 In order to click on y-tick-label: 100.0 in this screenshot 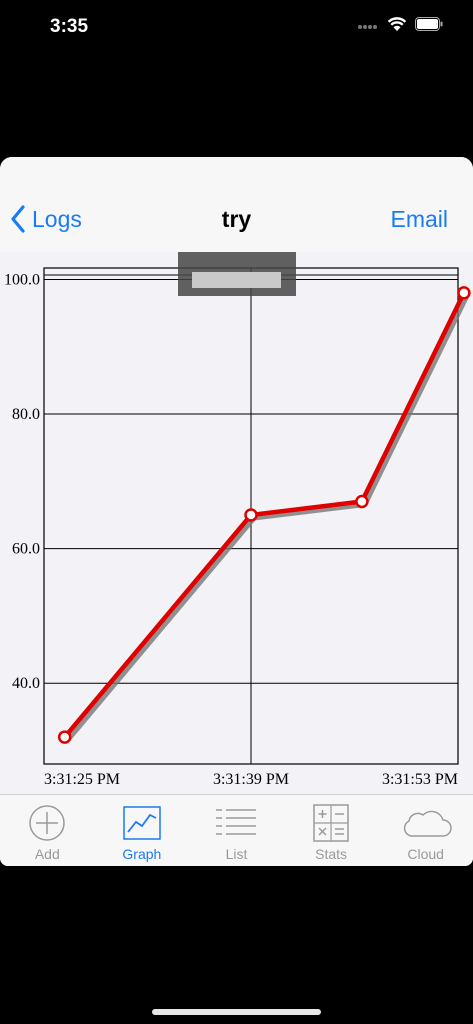, I will do `click(22, 279)`.